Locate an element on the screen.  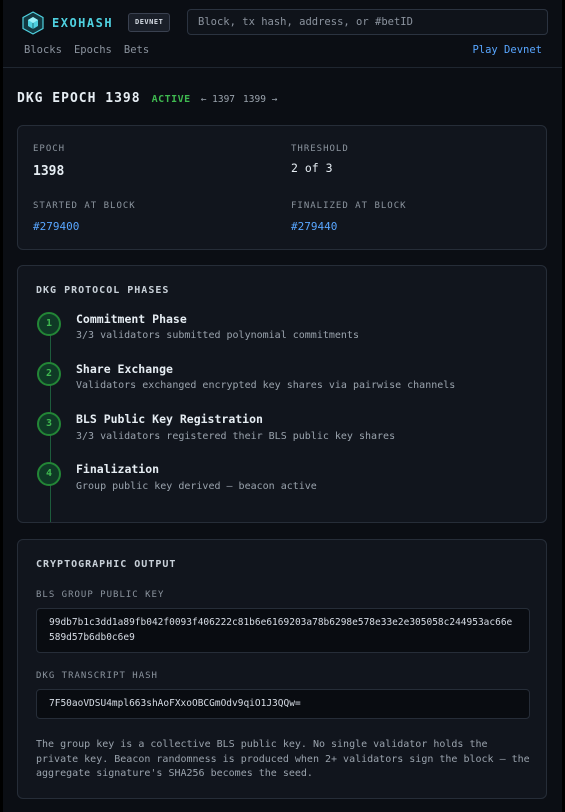
network-badge: DEVNET is located at coordinates (149, 22).